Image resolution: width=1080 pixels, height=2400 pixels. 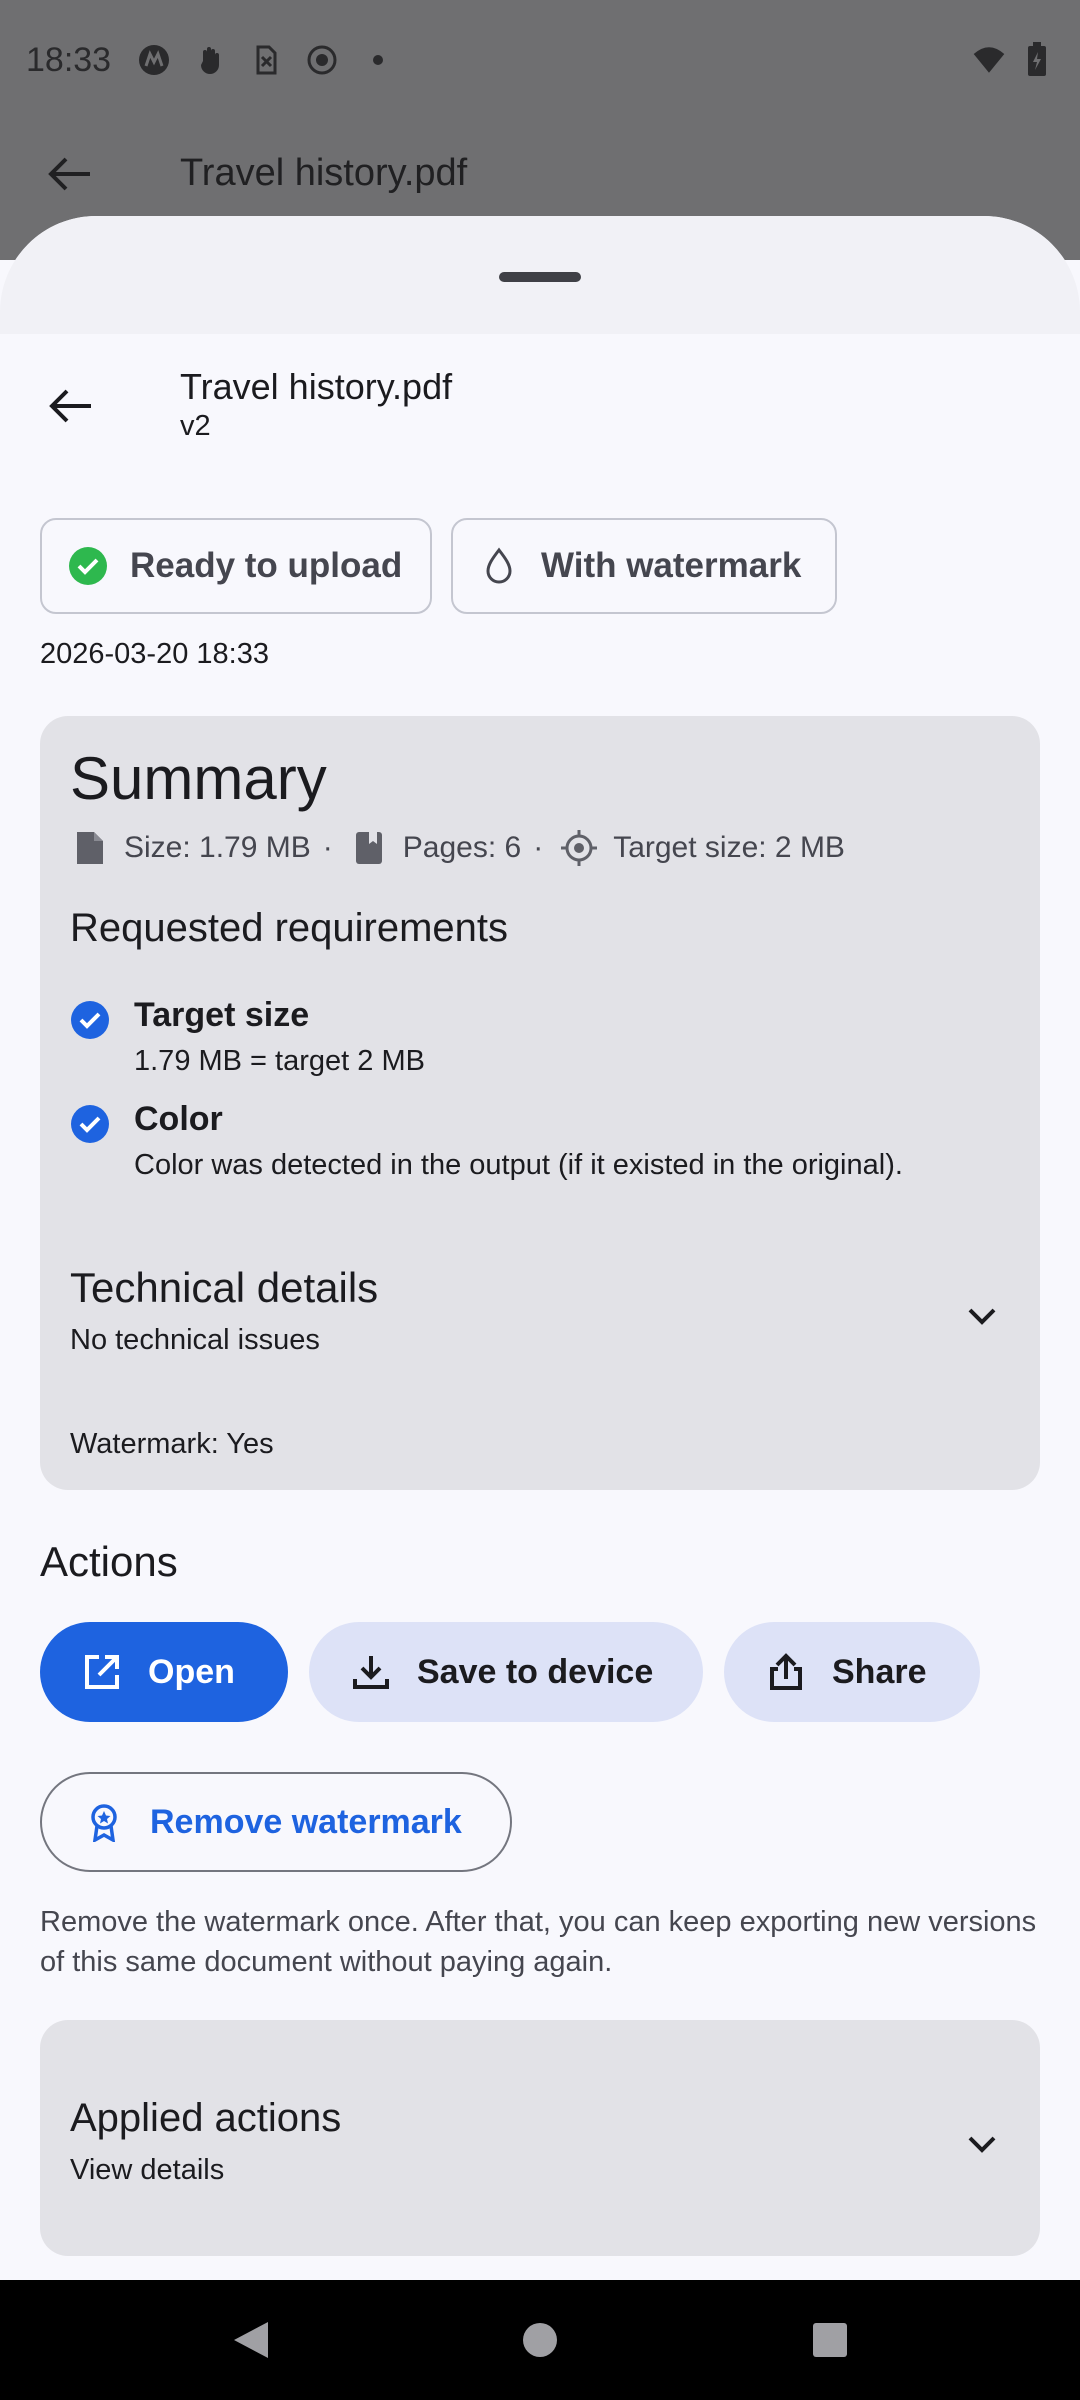 I want to click on watermark-status: Watermark: Yes, so click(x=172, y=1444).